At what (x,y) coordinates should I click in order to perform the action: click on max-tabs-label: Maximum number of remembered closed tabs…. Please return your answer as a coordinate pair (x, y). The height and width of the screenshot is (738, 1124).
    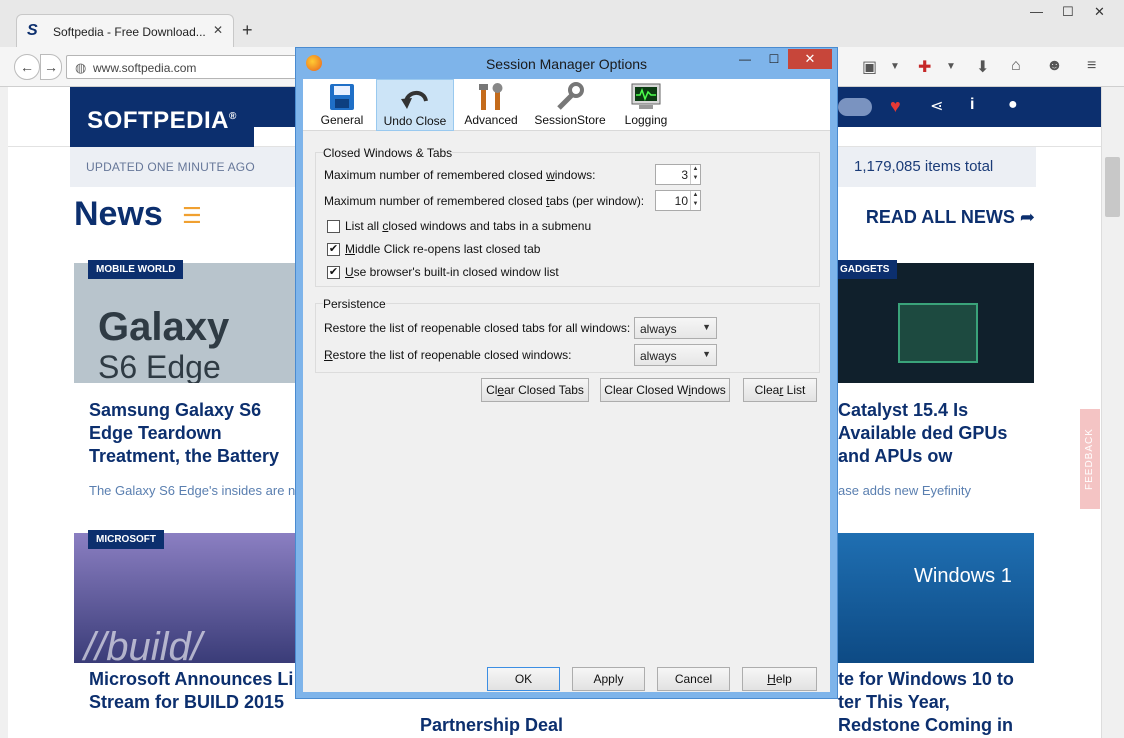
    Looking at the image, I should click on (484, 201).